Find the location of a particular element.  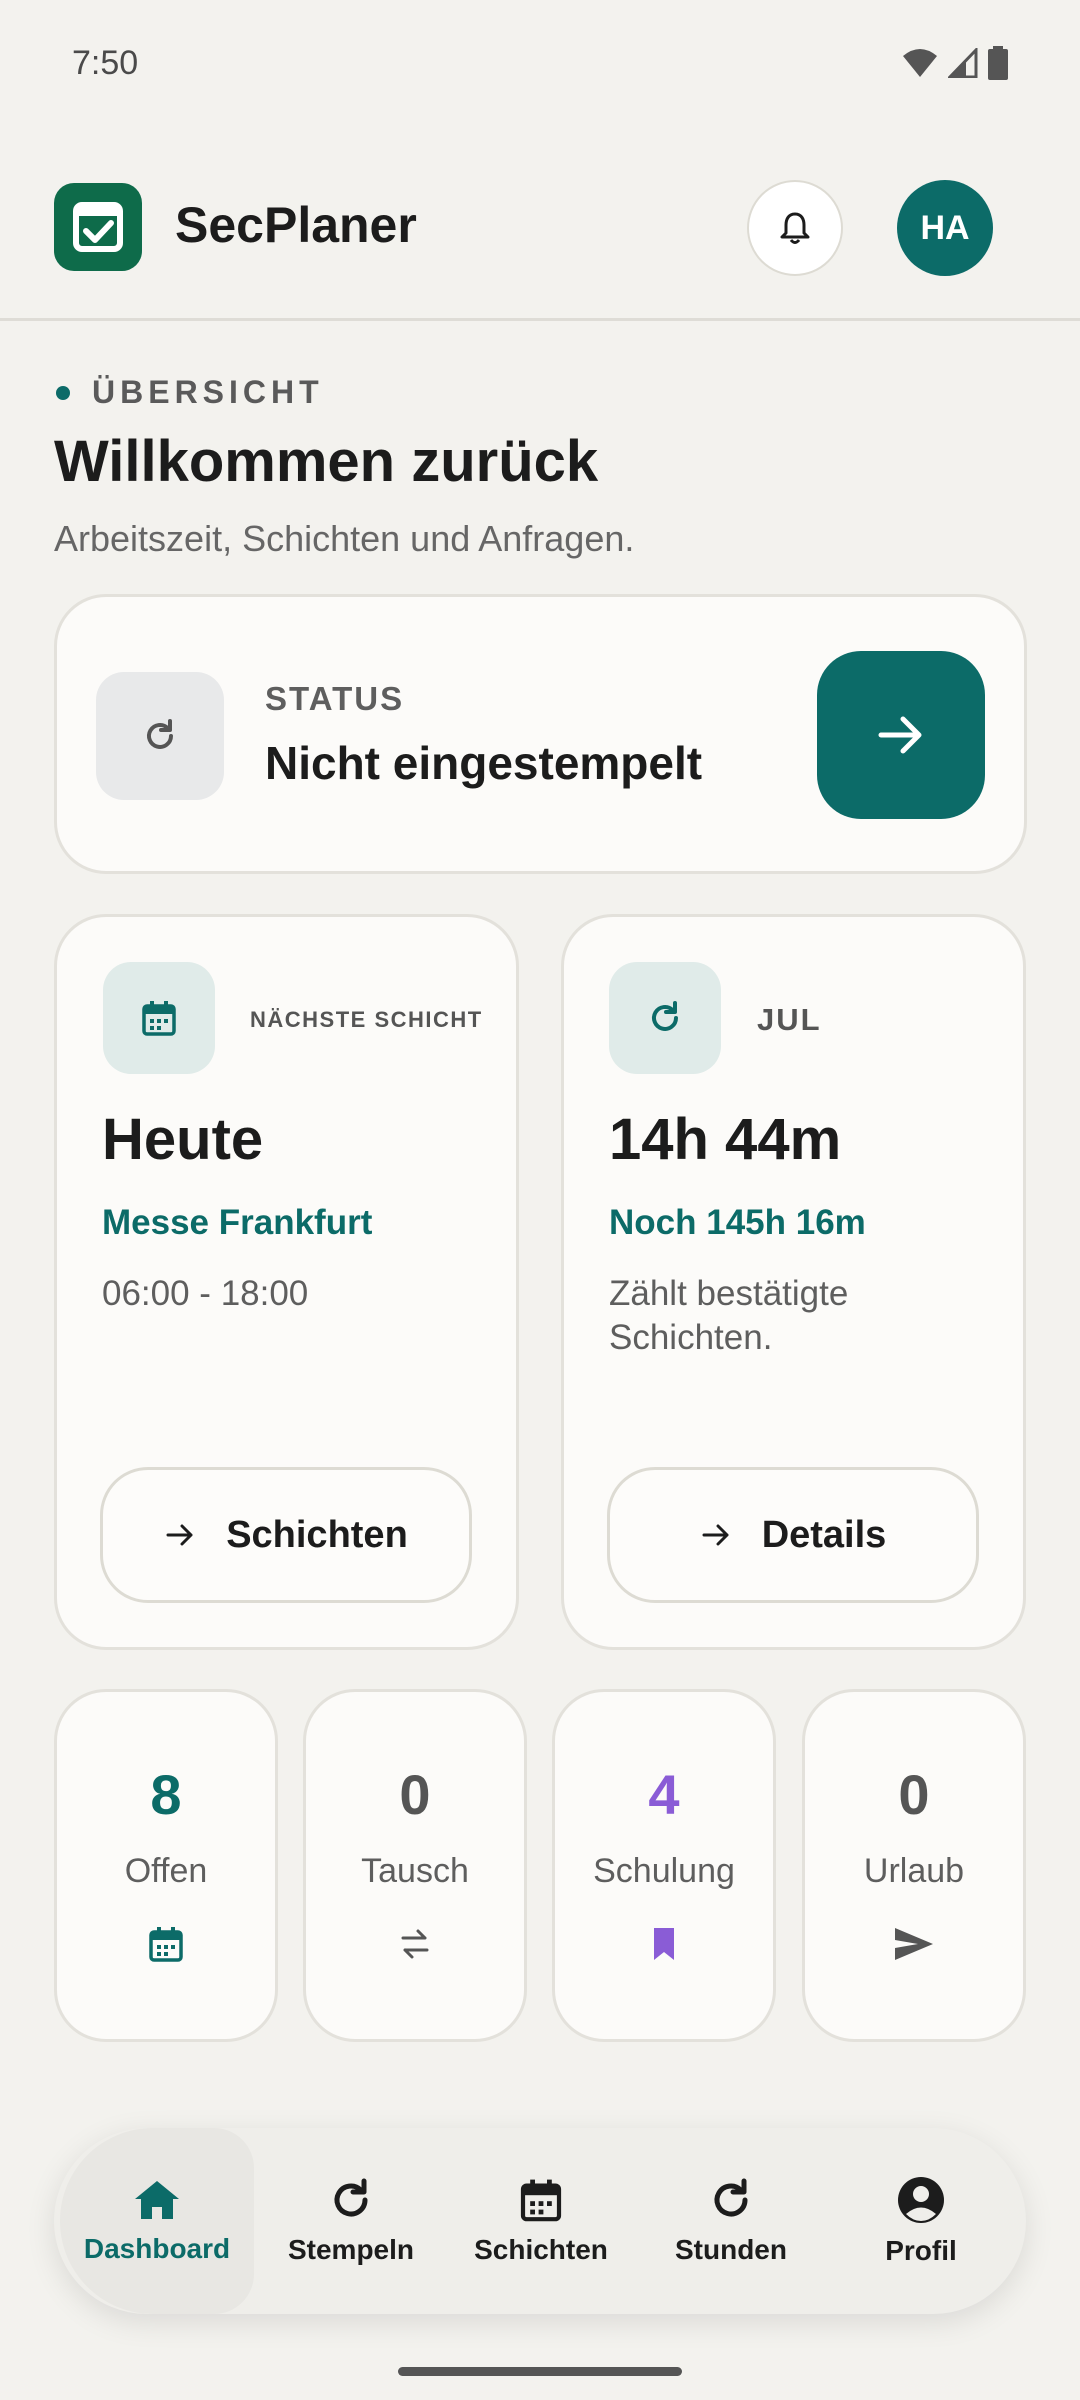

next-shift-label: NÄCHSTE SCHICHT is located at coordinates (366, 1019).